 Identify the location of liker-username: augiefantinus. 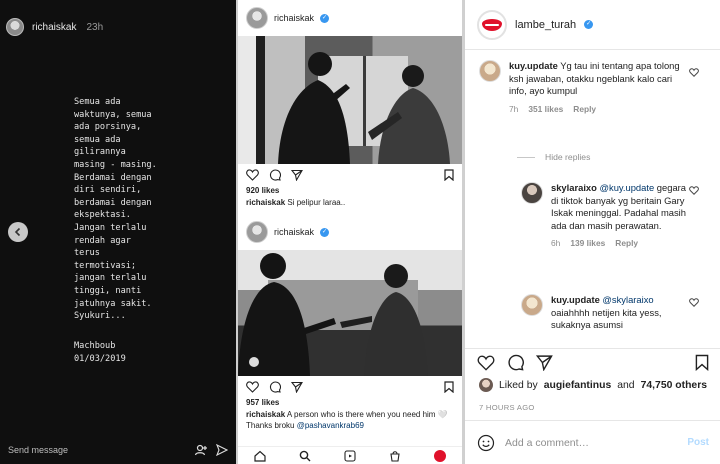
(578, 385).